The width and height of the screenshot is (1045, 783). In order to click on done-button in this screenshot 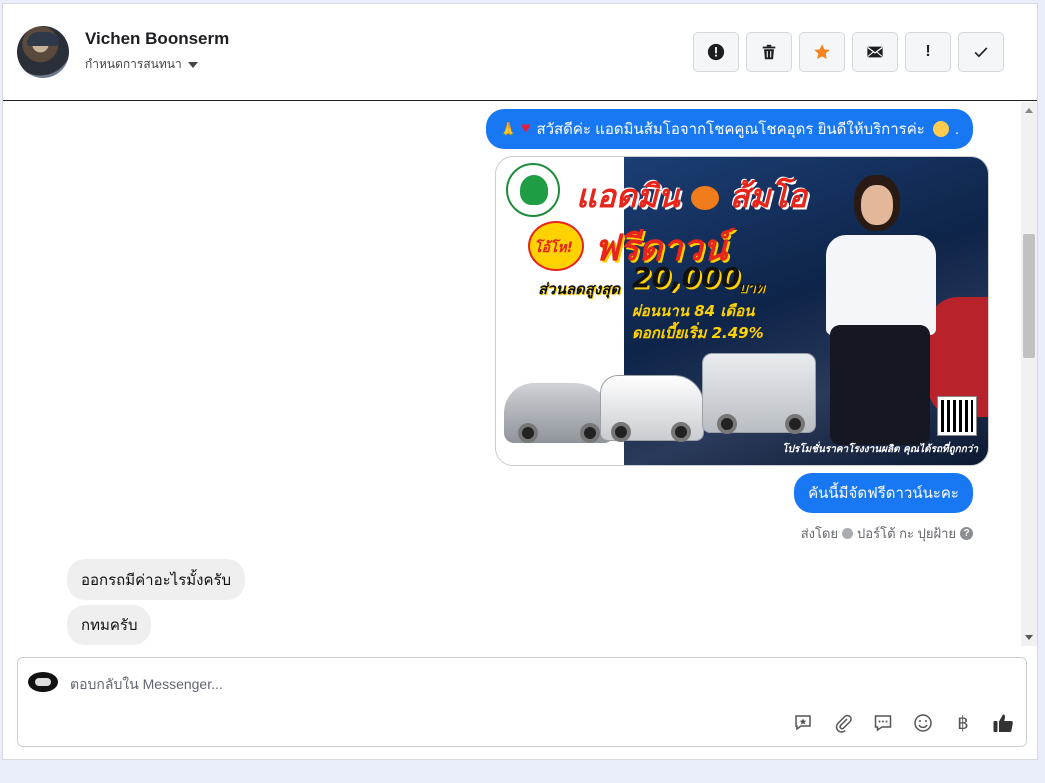, I will do `click(981, 52)`.